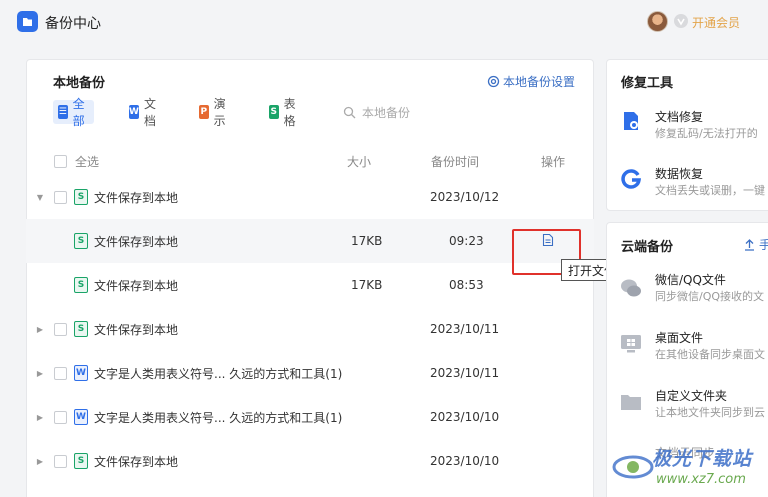 Image resolution: width=768 pixels, height=497 pixels. I want to click on cloud-backup-title: 云端备份, so click(647, 247).